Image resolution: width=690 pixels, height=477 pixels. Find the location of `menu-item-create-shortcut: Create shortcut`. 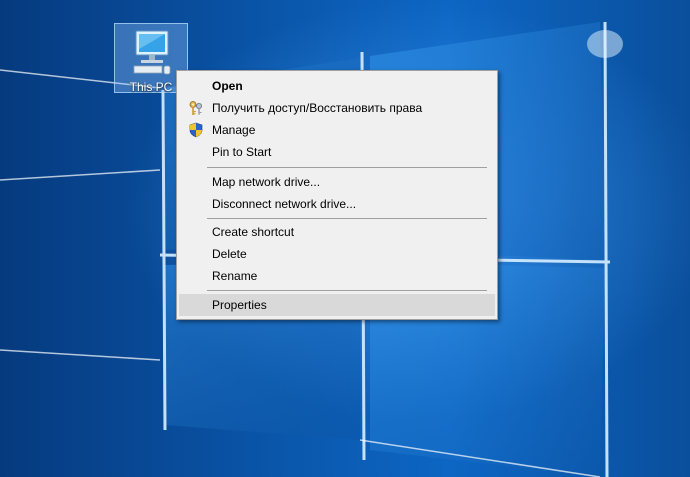

menu-item-create-shortcut: Create shortcut is located at coordinates (337, 232).